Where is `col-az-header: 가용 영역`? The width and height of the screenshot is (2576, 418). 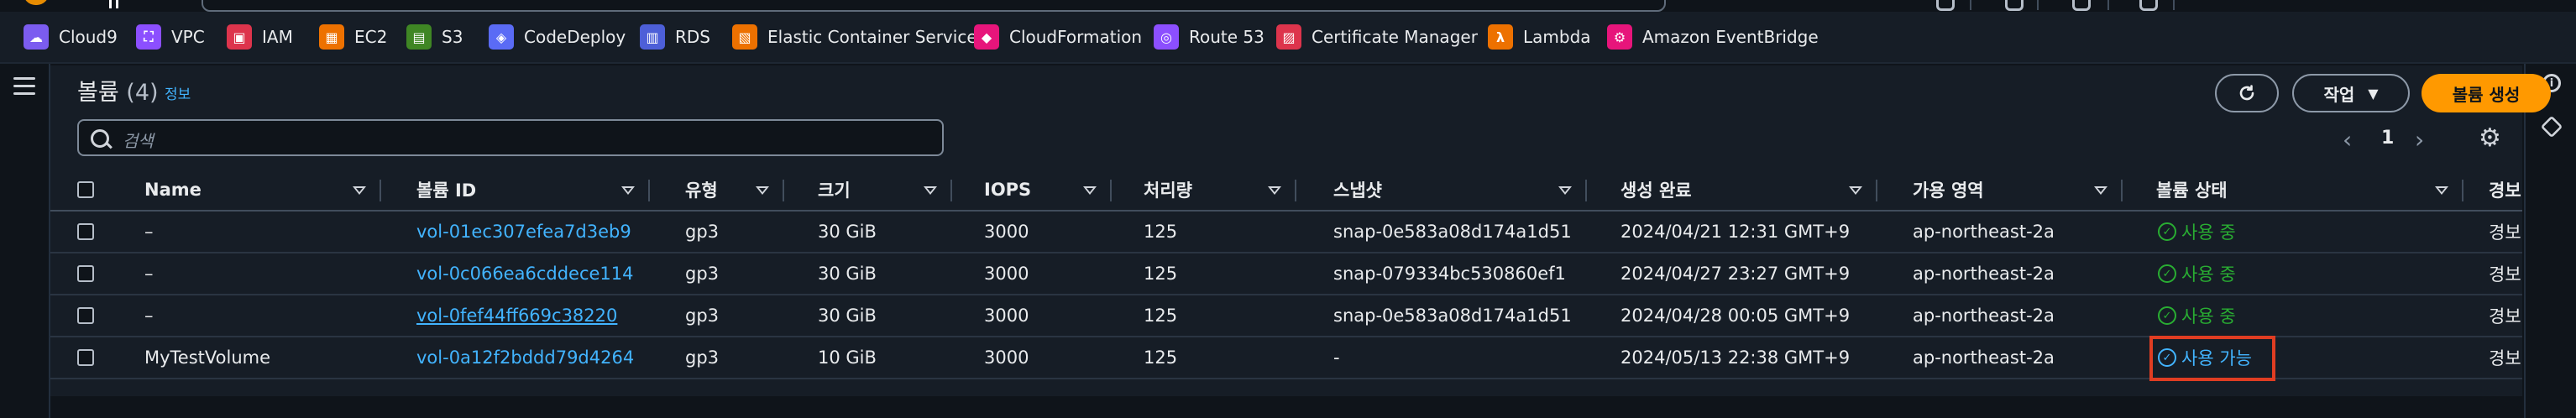 col-az-header: 가용 영역 is located at coordinates (2020, 190).